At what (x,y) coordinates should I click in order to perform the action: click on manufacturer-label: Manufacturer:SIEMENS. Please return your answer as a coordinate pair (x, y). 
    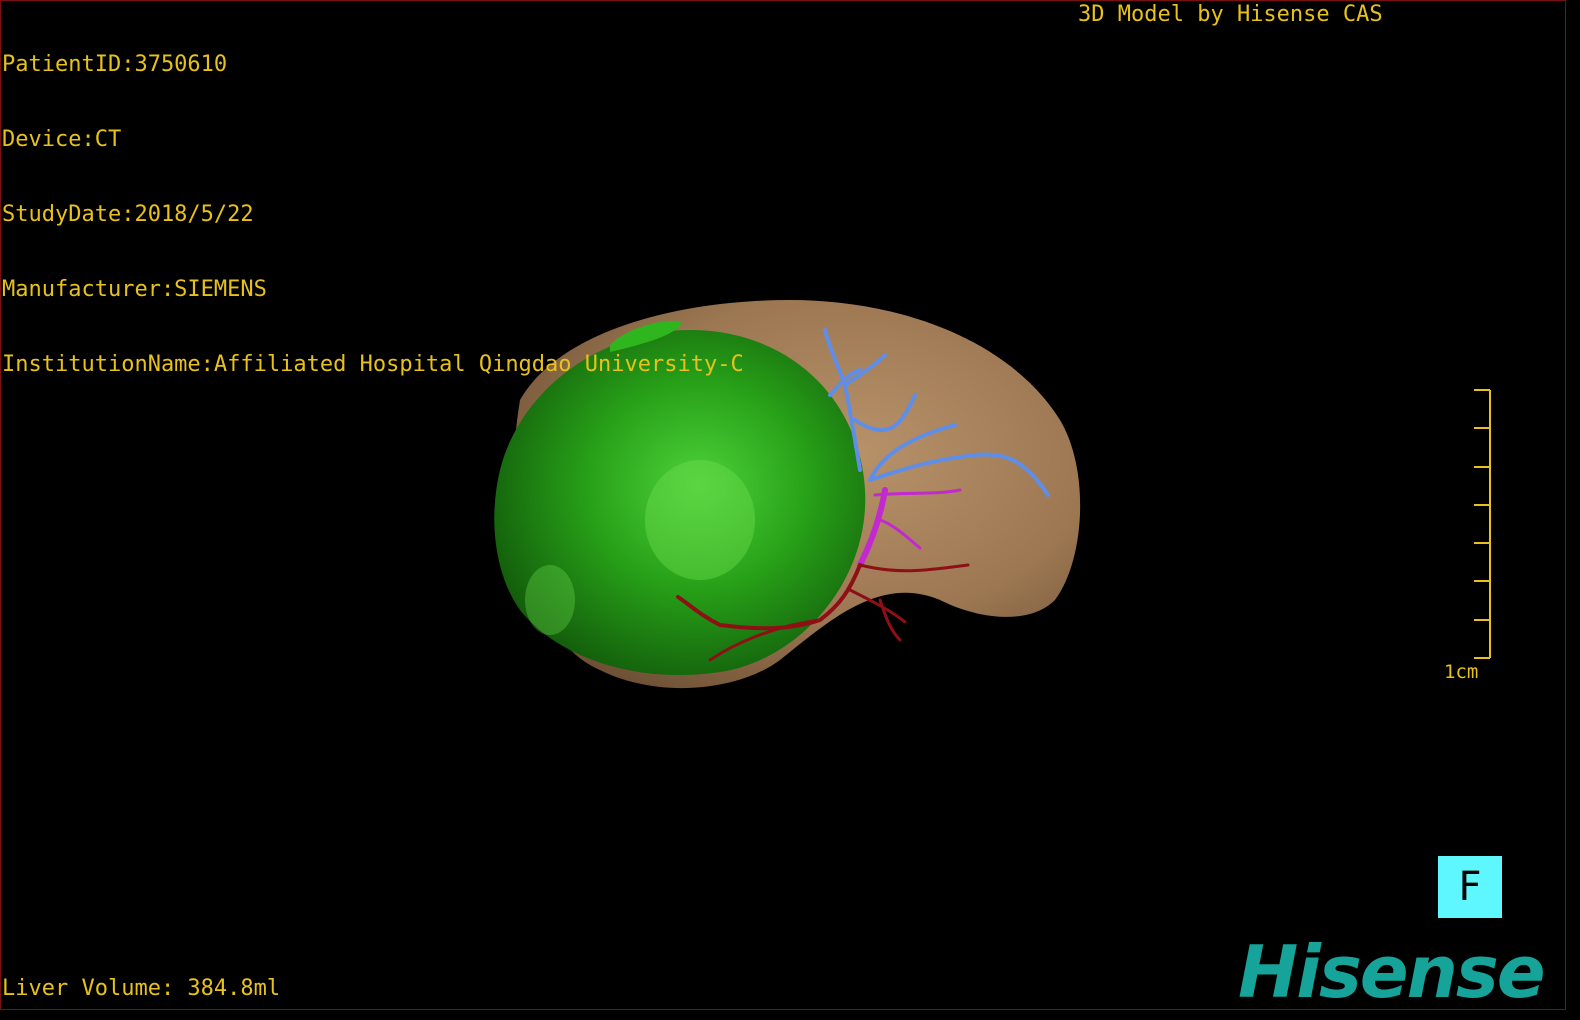
    Looking at the image, I should click on (134, 289).